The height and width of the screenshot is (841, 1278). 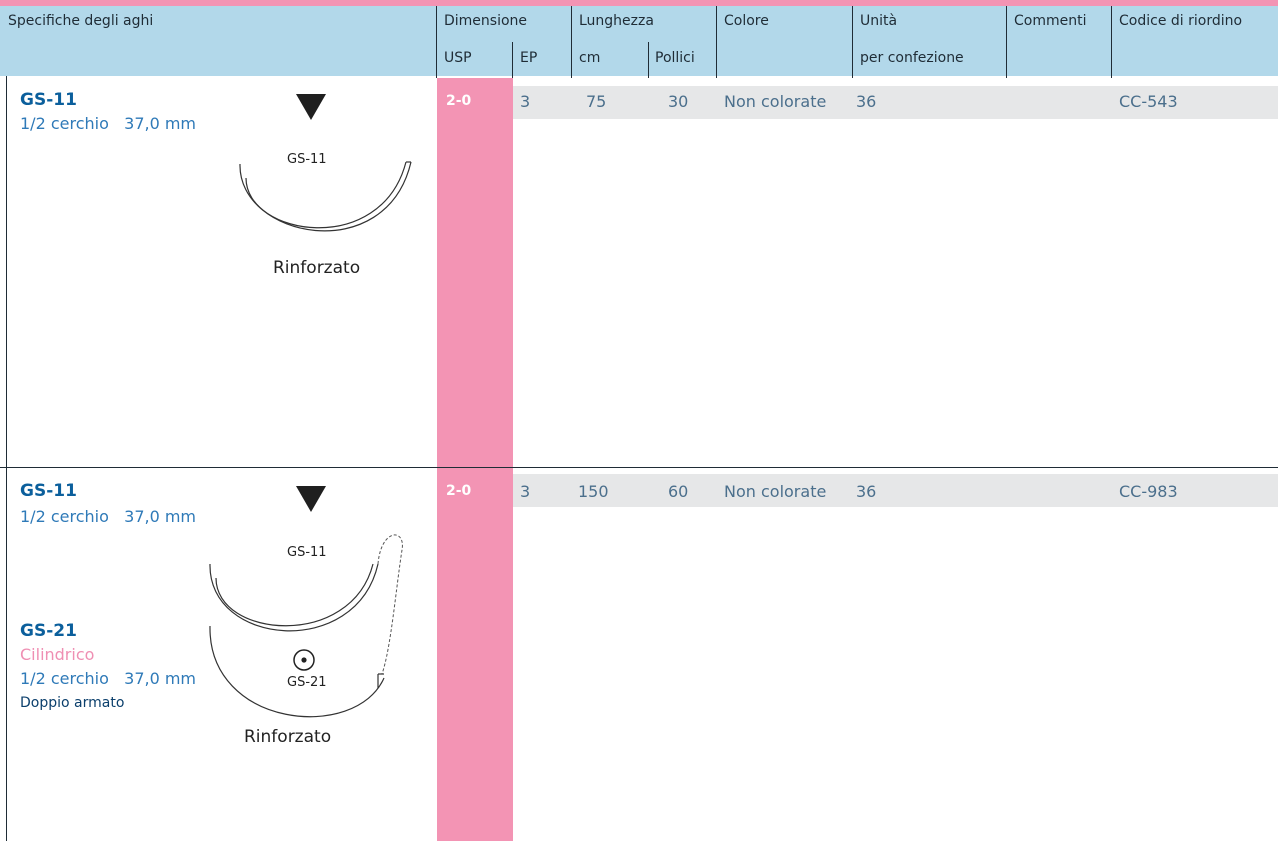 I want to click on header-reorder: Codice di riordino, so click(x=1181, y=21).